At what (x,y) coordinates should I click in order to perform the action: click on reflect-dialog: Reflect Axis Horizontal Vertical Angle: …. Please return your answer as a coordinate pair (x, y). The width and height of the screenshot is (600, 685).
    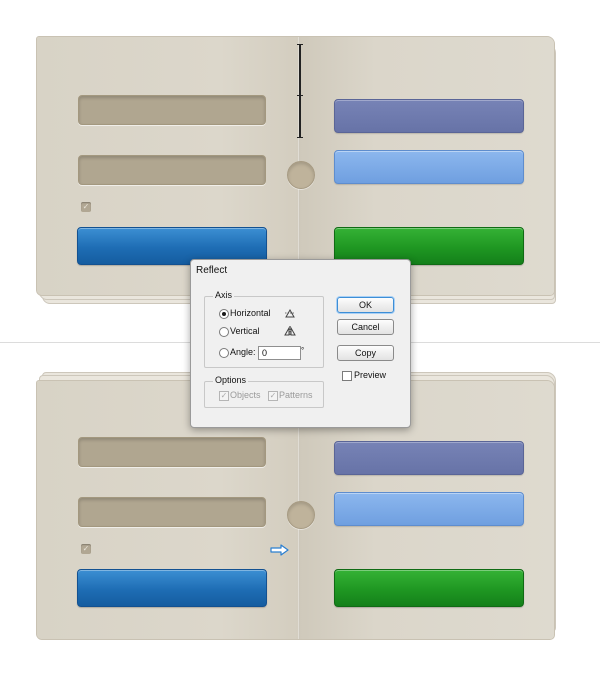
    Looking at the image, I should click on (300, 343).